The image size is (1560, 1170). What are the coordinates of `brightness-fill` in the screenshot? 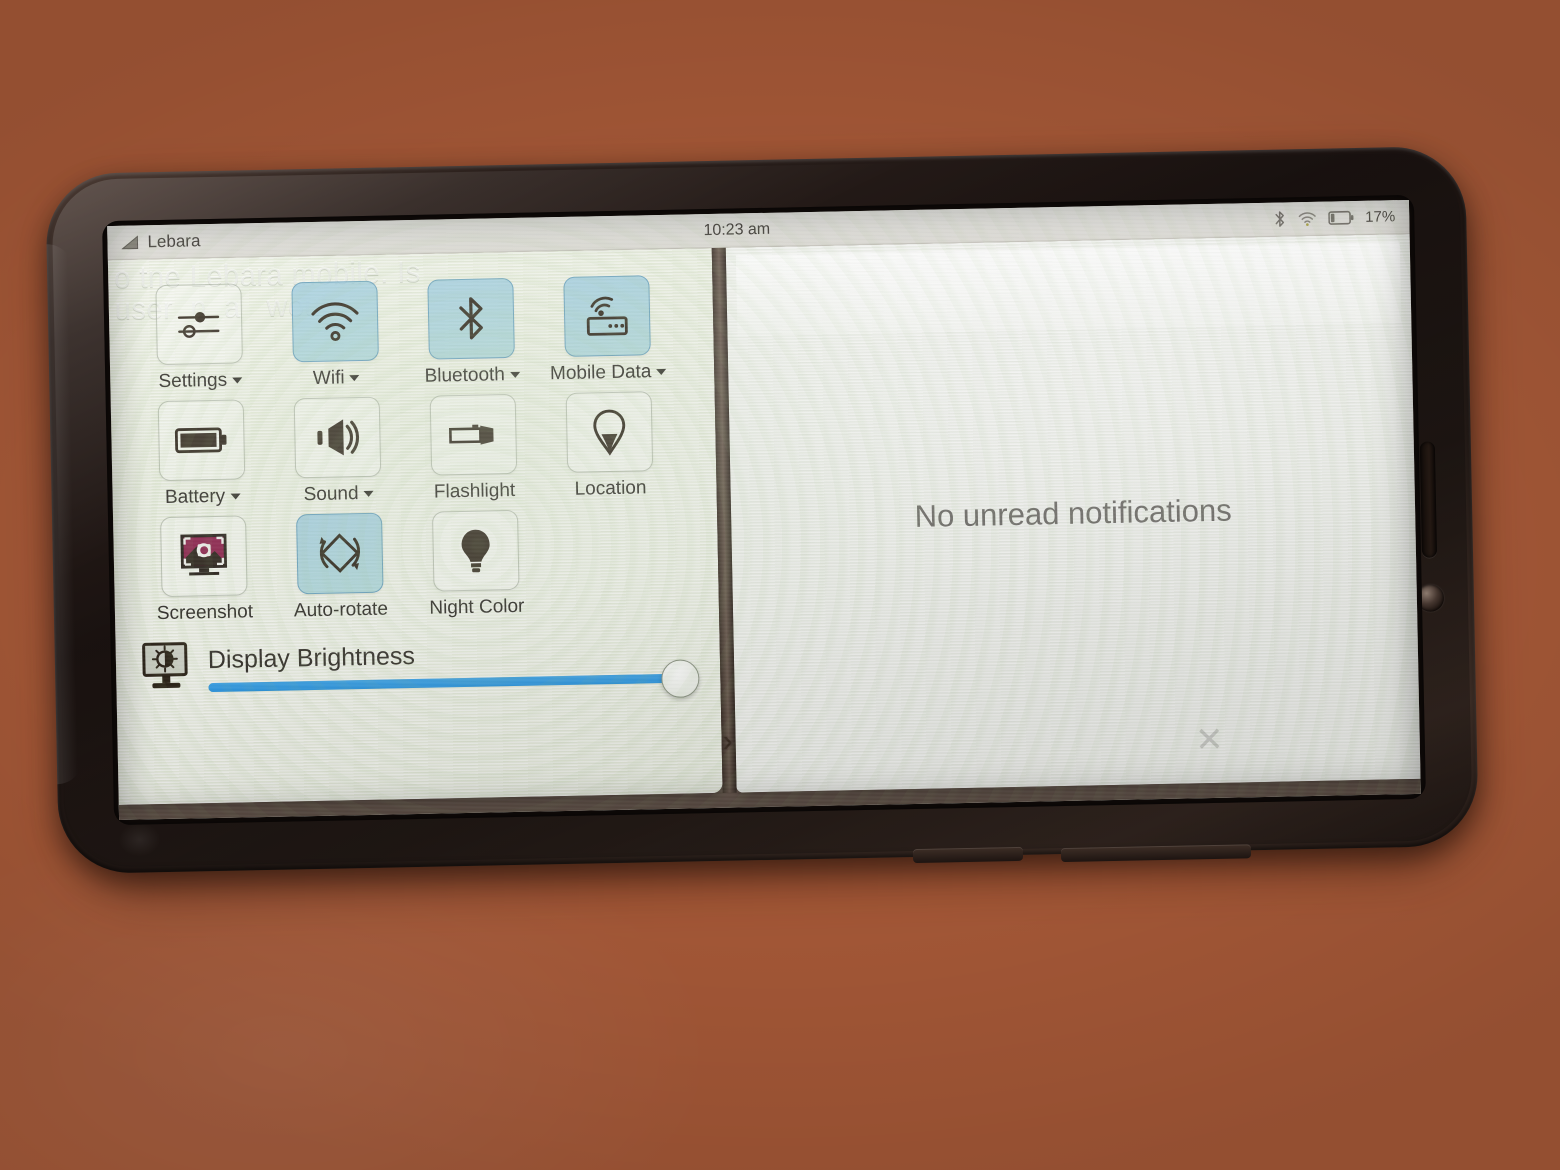 It's located at (444, 683).